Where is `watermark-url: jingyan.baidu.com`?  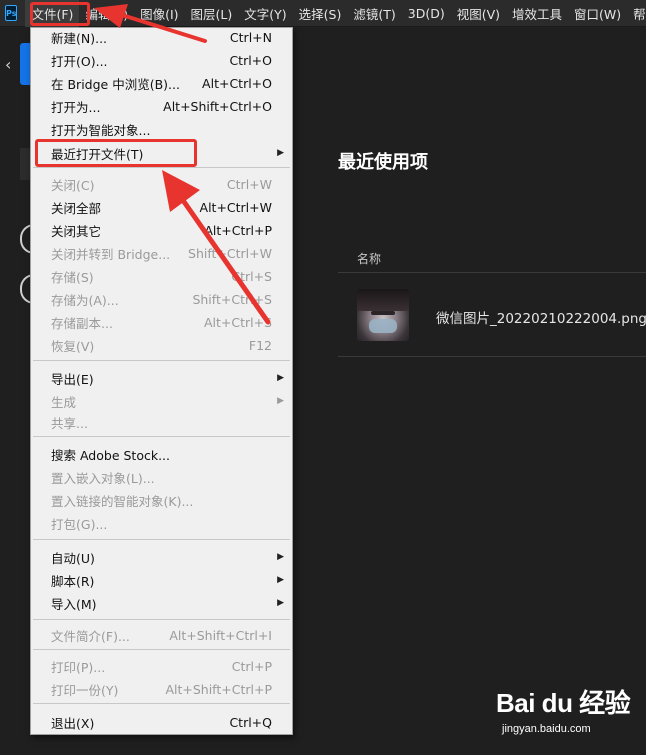 watermark-url: jingyan.baidu.com is located at coordinates (546, 729).